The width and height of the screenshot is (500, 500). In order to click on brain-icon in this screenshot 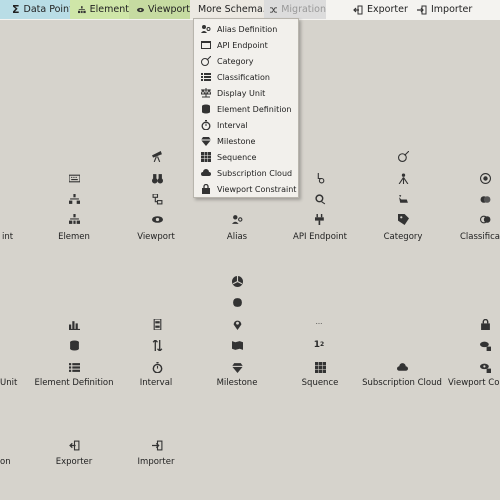, I will do `click(237, 302)`.